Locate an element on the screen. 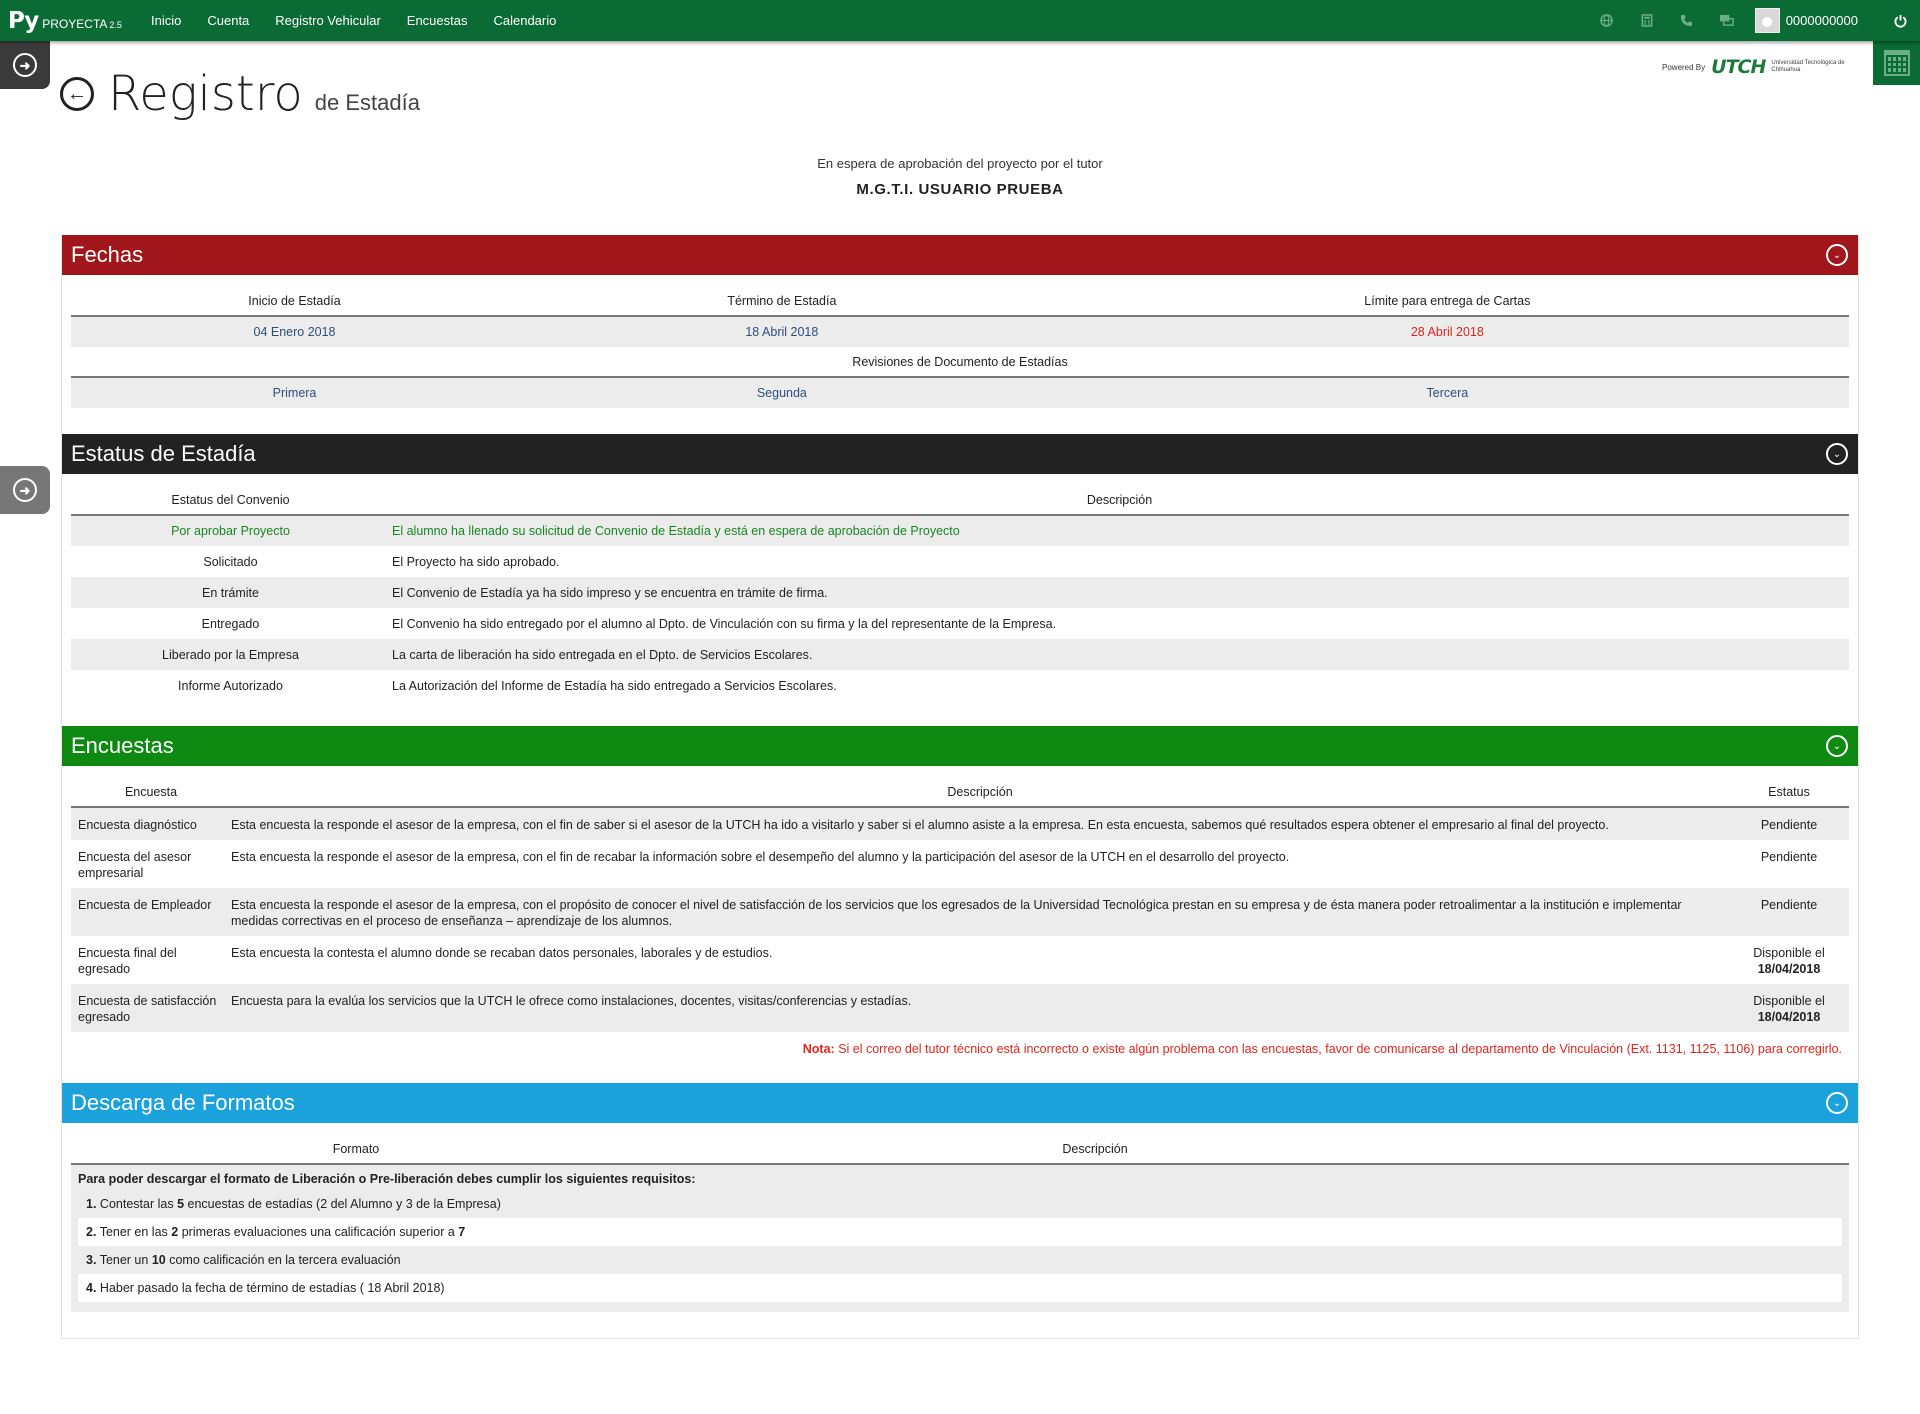 Image resolution: width=1920 pixels, height=1414 pixels. panel-title: Fechas is located at coordinates (107, 254).